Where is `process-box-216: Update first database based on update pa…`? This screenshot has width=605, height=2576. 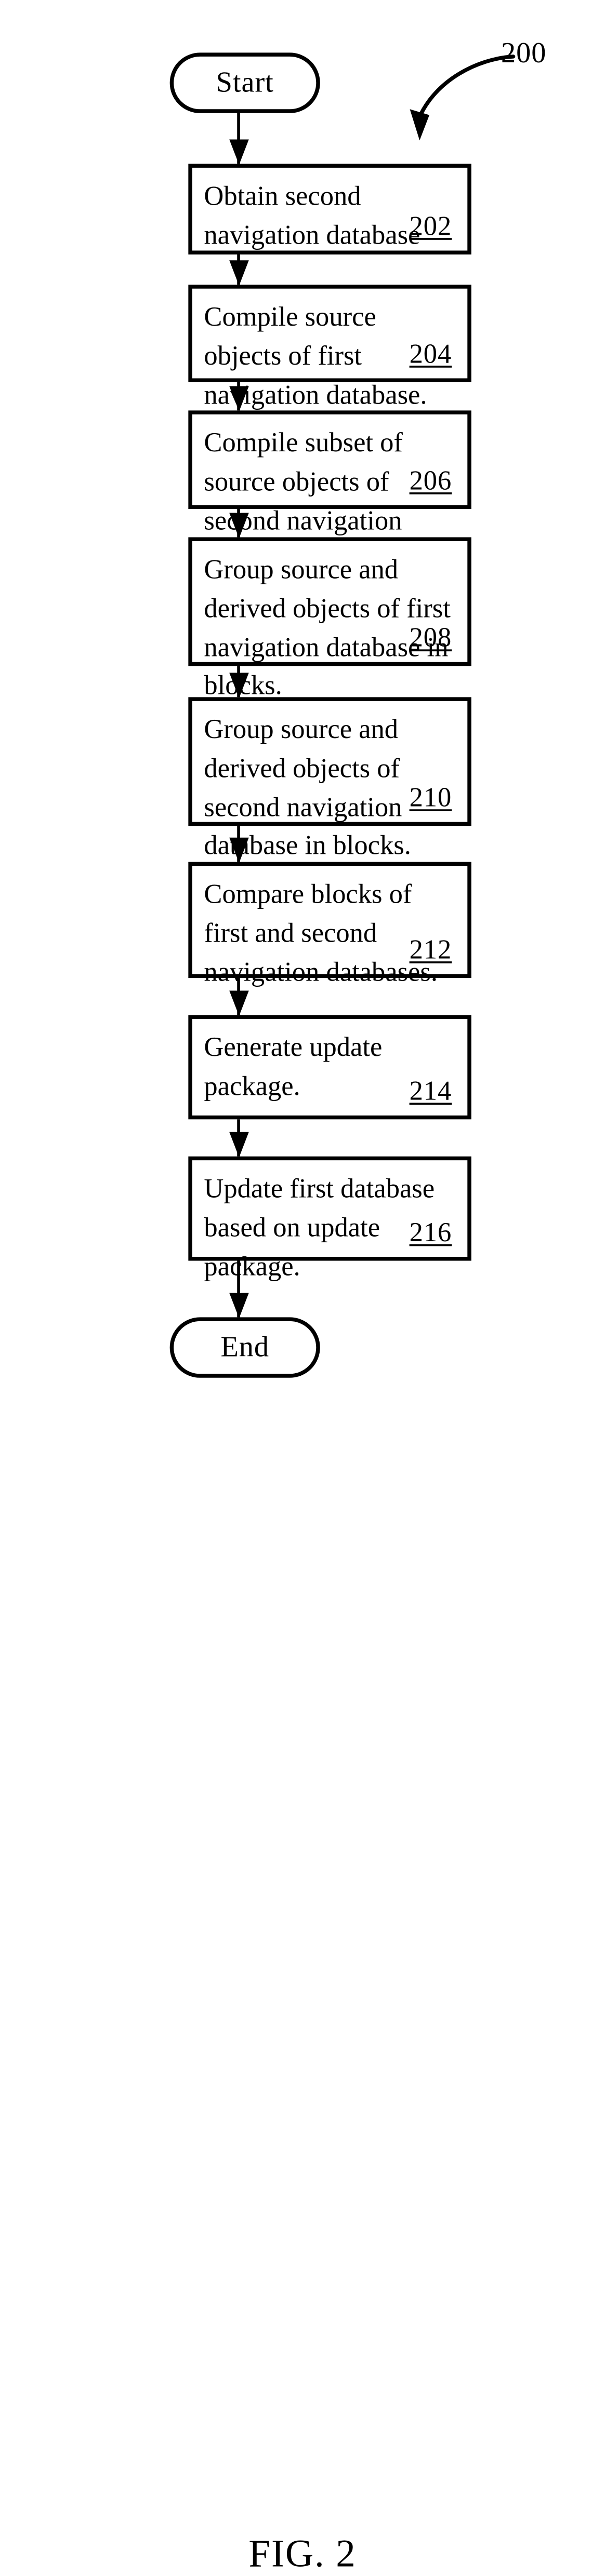
process-box-216: Update first database based on update pa… is located at coordinates (330, 1219).